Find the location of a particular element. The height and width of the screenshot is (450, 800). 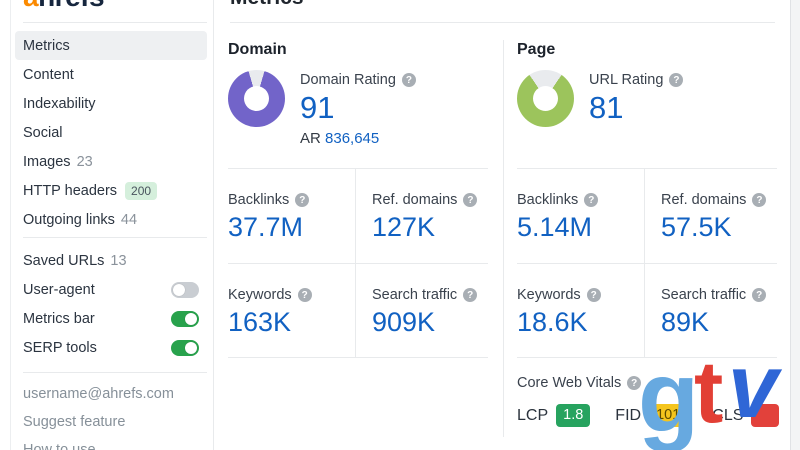

domain-rating-value: 91 is located at coordinates (358, 108).